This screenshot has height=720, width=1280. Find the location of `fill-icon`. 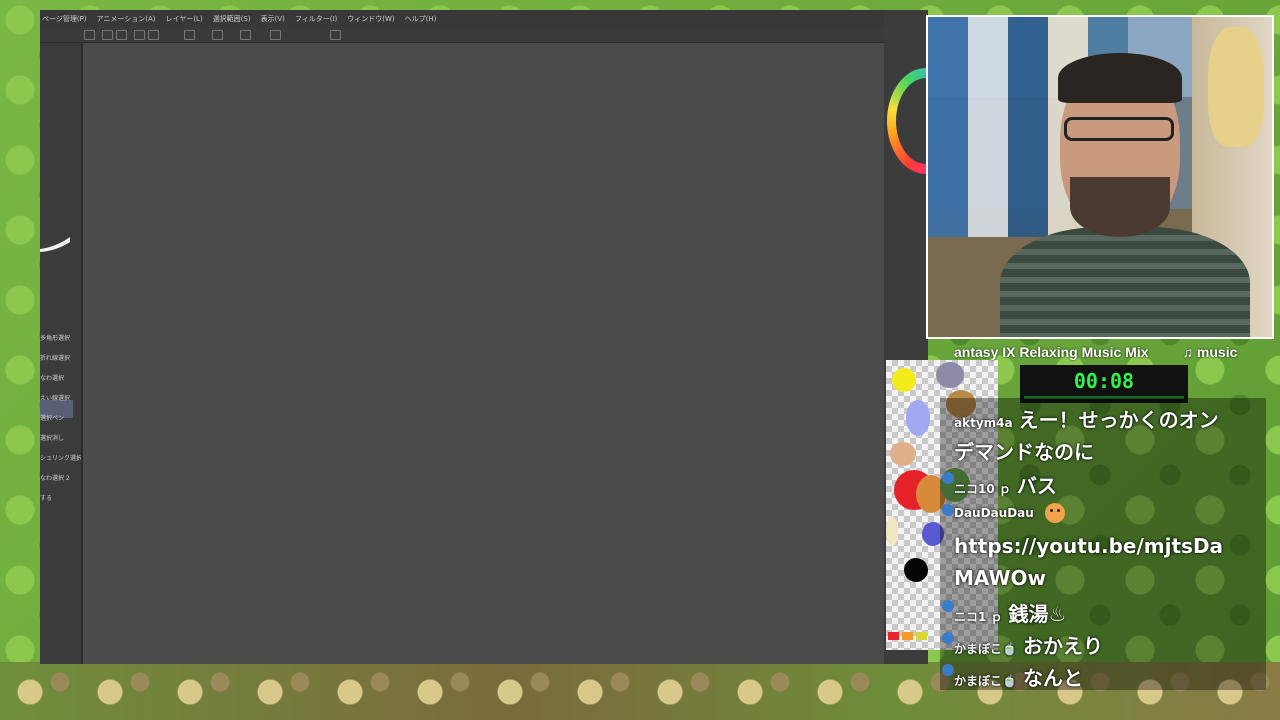

fill-icon is located at coordinates (217, 35).